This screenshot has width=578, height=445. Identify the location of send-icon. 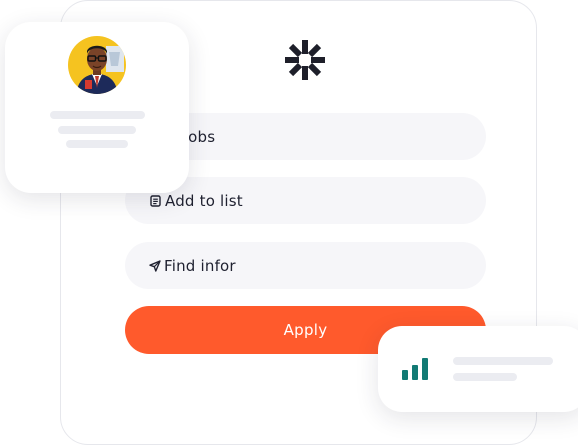
(154, 265).